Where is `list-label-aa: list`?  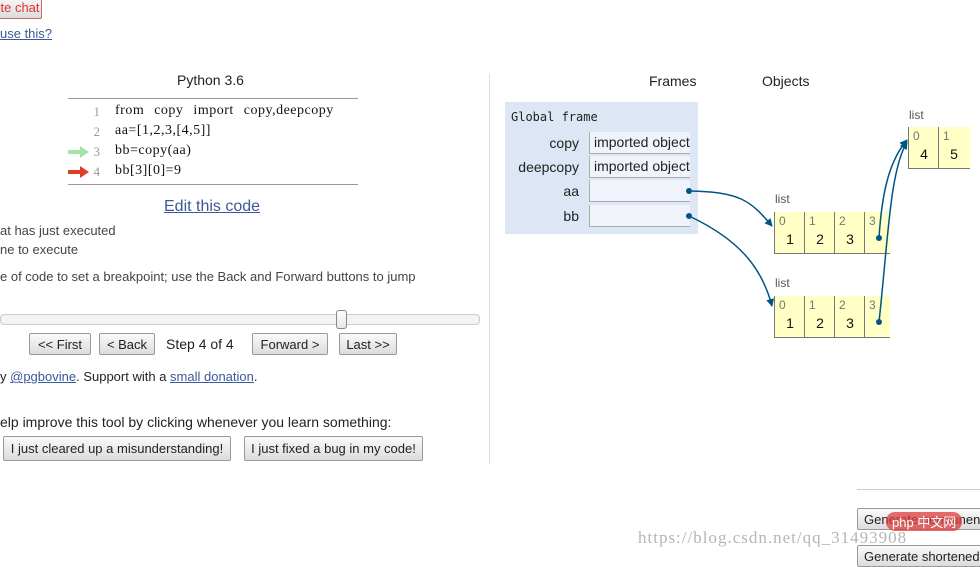
list-label-aa: list is located at coordinates (782, 199).